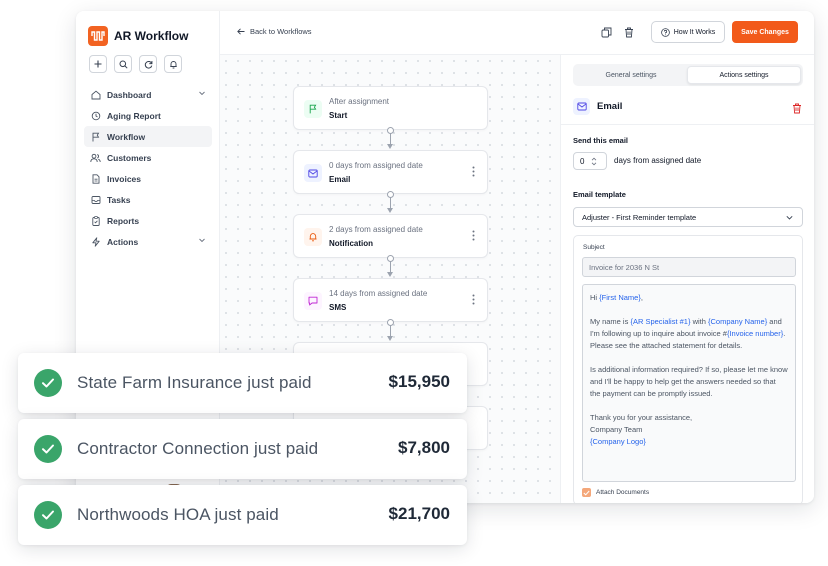 The width and height of the screenshot is (828, 566). I want to click on clock-icon, so click(95, 115).